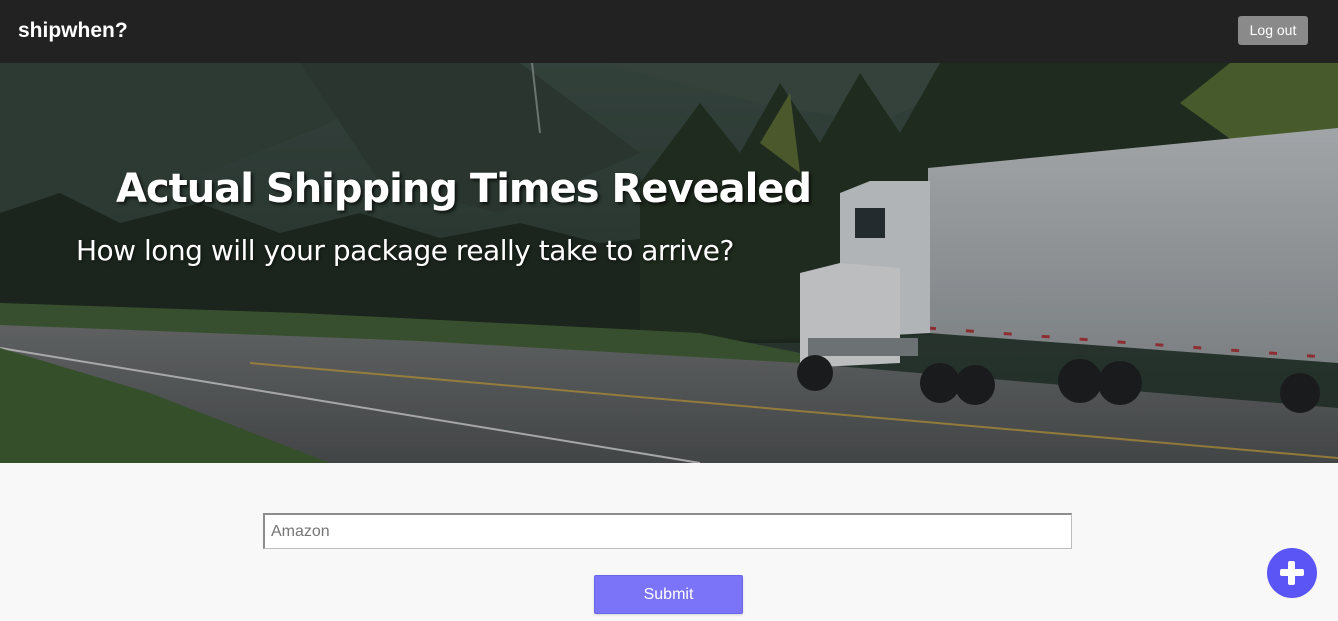  I want to click on carrier-search-input, so click(667, 531).